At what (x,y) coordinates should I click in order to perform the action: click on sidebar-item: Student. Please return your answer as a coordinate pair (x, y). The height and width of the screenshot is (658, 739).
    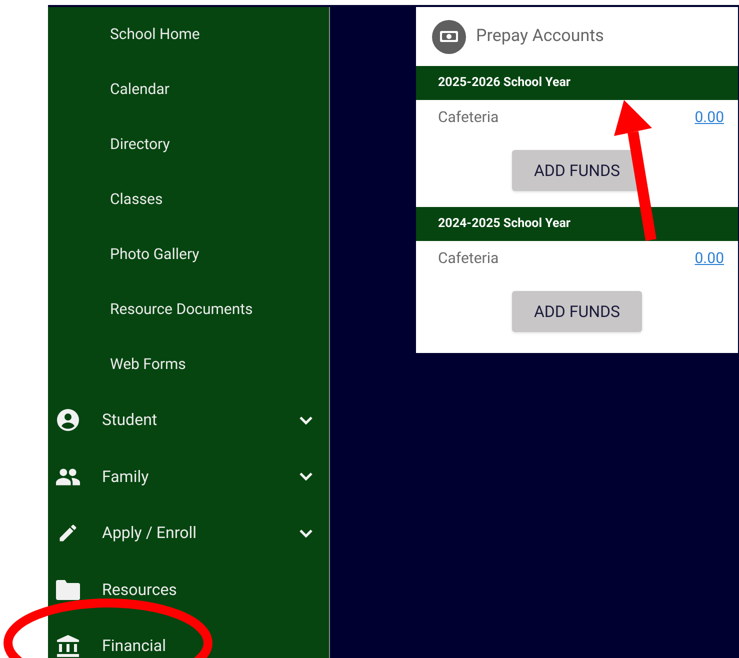
    Looking at the image, I should click on (200, 420).